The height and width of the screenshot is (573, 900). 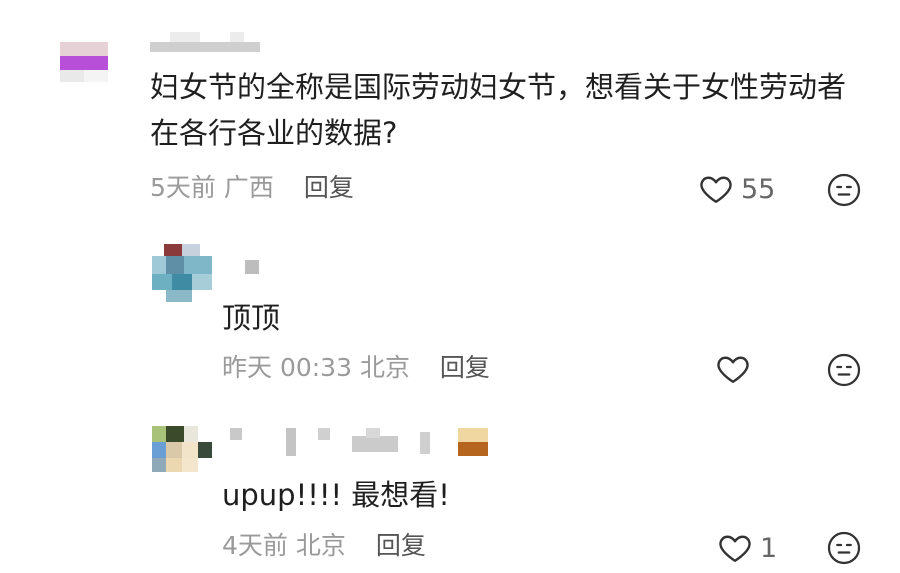 I want to click on reply-time: 昨天 00:33, so click(x=287, y=367).